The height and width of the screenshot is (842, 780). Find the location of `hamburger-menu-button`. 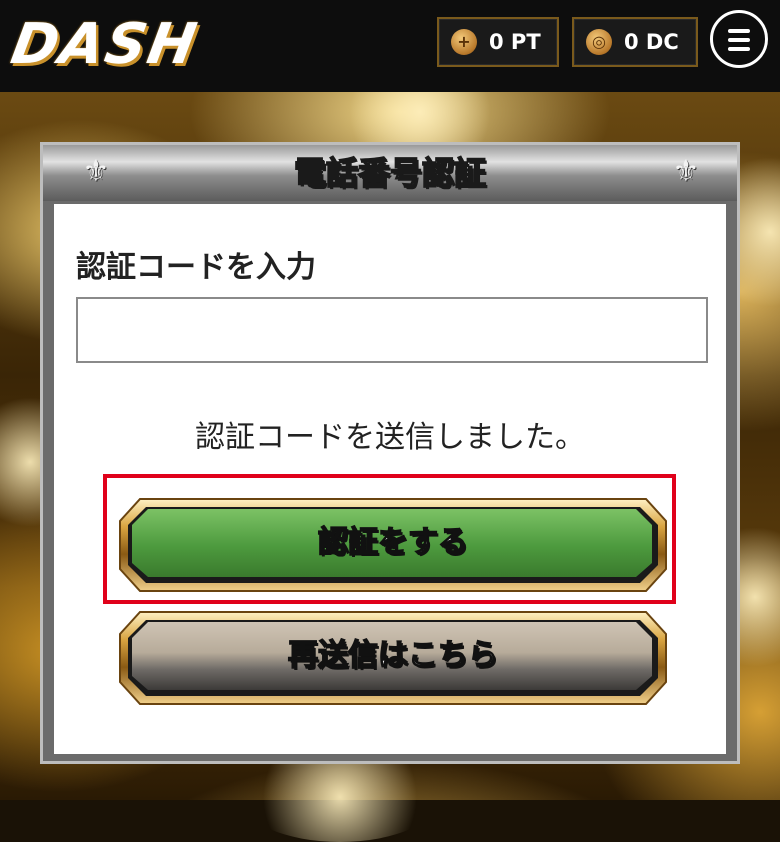

hamburger-menu-button is located at coordinates (739, 39).